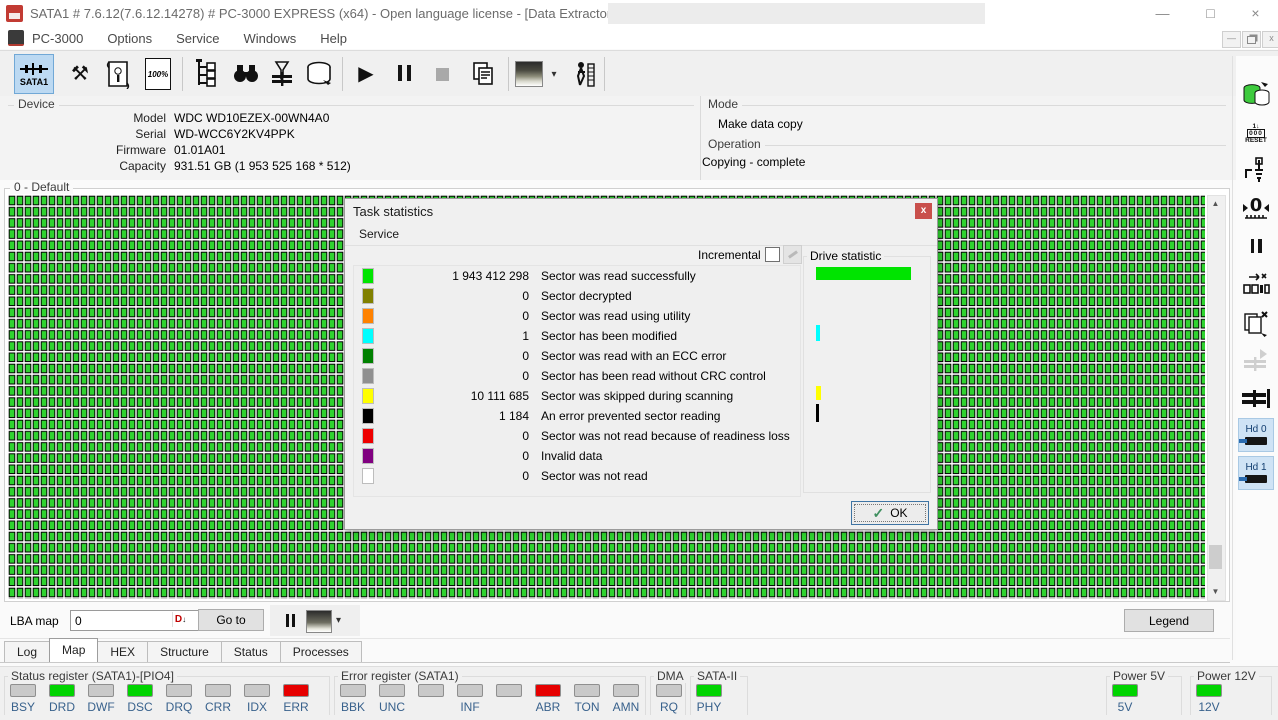  Describe the element at coordinates (333, 38) in the screenshot. I see `menu-item-help: Help` at that location.